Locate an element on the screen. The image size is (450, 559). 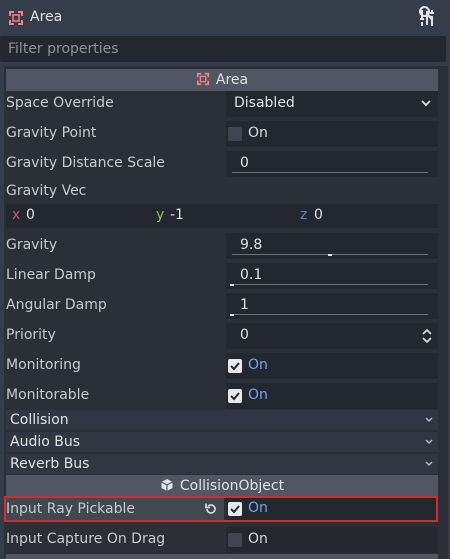
gravity-point-value: On is located at coordinates (258, 133).